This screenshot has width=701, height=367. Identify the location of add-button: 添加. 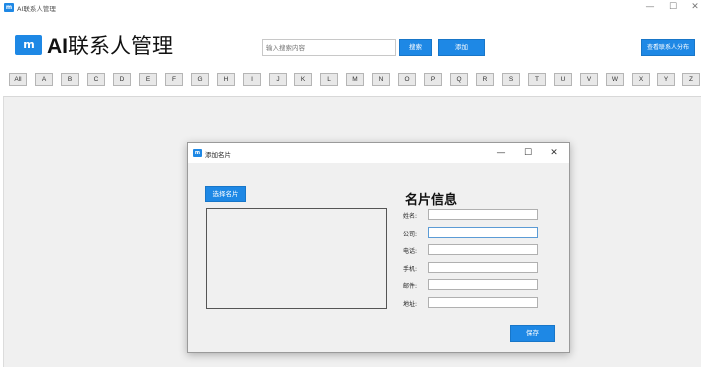
(461, 47).